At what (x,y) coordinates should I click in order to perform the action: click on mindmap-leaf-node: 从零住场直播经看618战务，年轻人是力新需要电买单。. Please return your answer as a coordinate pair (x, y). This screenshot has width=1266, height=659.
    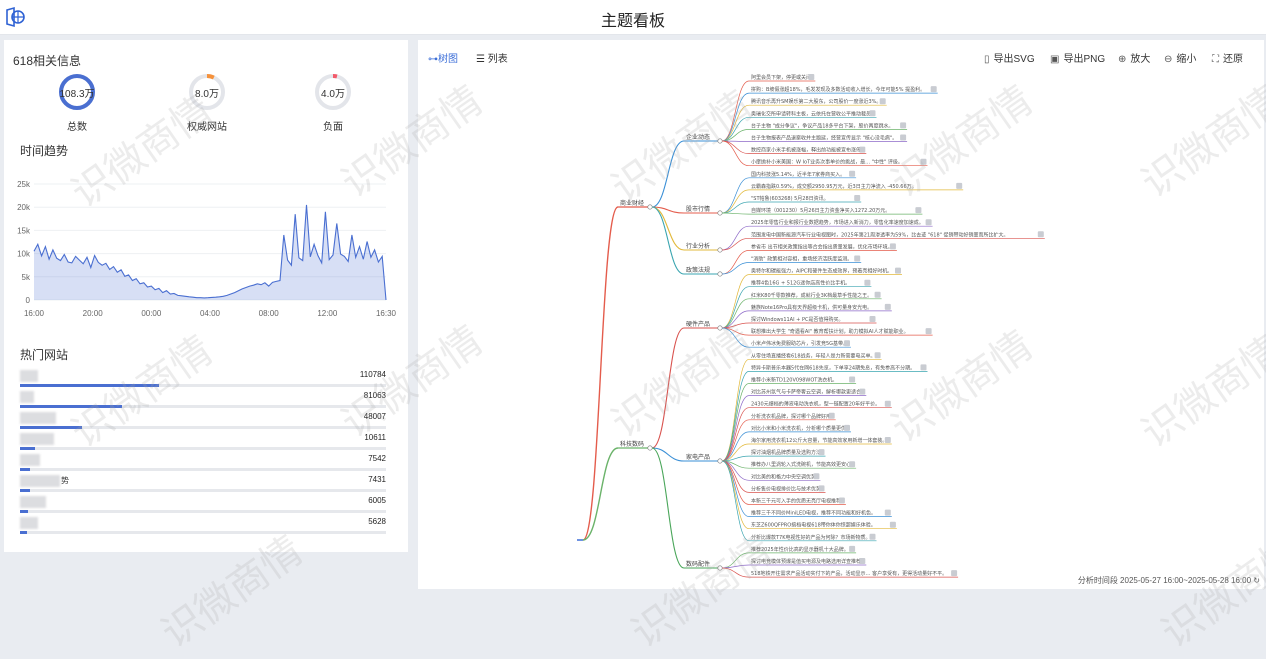
    Looking at the image, I should click on (813, 355).